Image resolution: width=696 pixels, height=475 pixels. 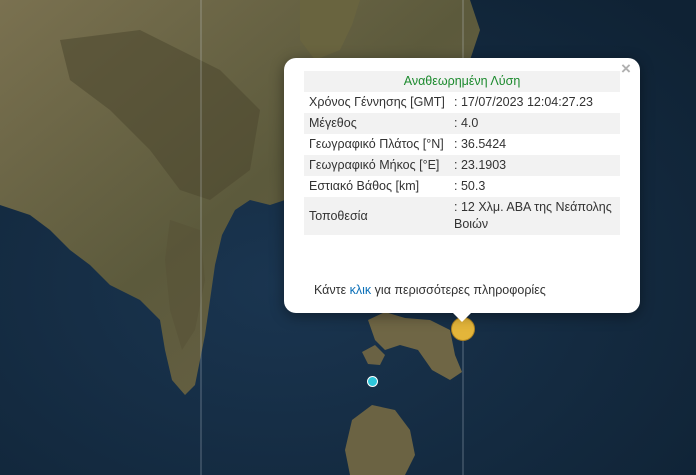 I want to click on label-location: Τοποθεσία, so click(x=377, y=216).